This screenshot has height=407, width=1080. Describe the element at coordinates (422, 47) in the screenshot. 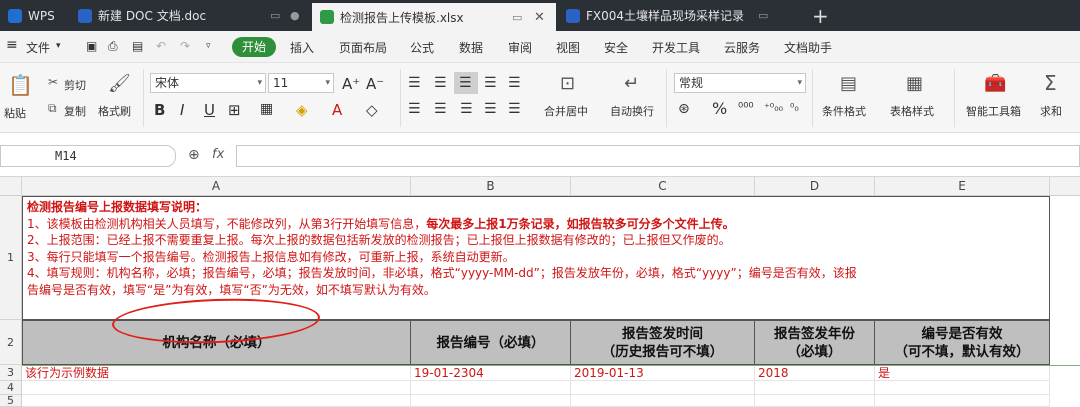

I see `menu-formula: 公式` at that location.